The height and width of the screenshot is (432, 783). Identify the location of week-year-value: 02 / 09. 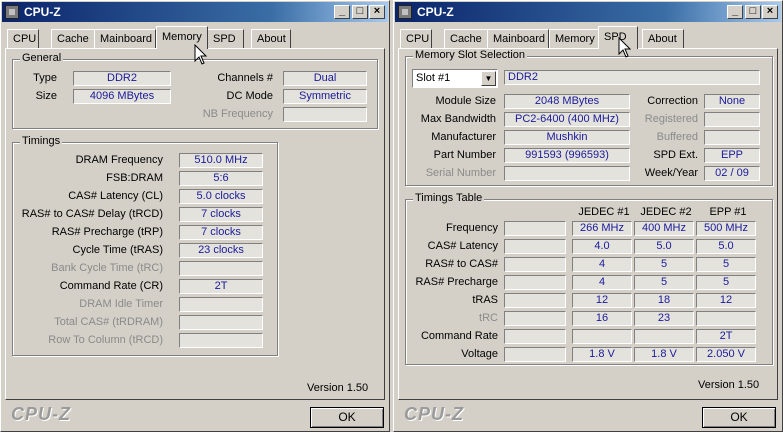
(732, 173).